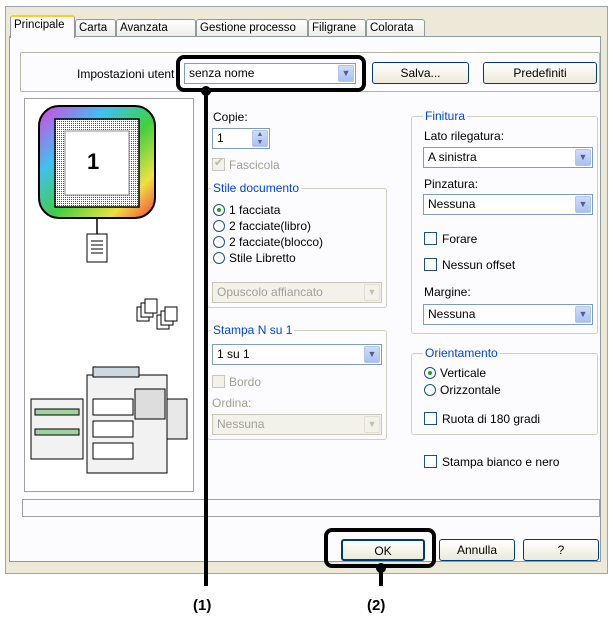 The height and width of the screenshot is (628, 613). I want to click on radio-2-facciate-blocco, so click(219, 242).